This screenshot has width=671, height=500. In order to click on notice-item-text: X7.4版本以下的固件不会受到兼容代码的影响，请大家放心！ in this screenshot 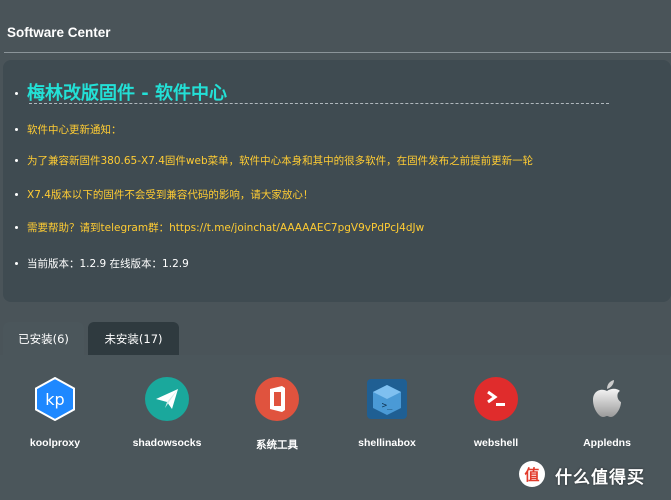, I will do `click(170, 195)`.